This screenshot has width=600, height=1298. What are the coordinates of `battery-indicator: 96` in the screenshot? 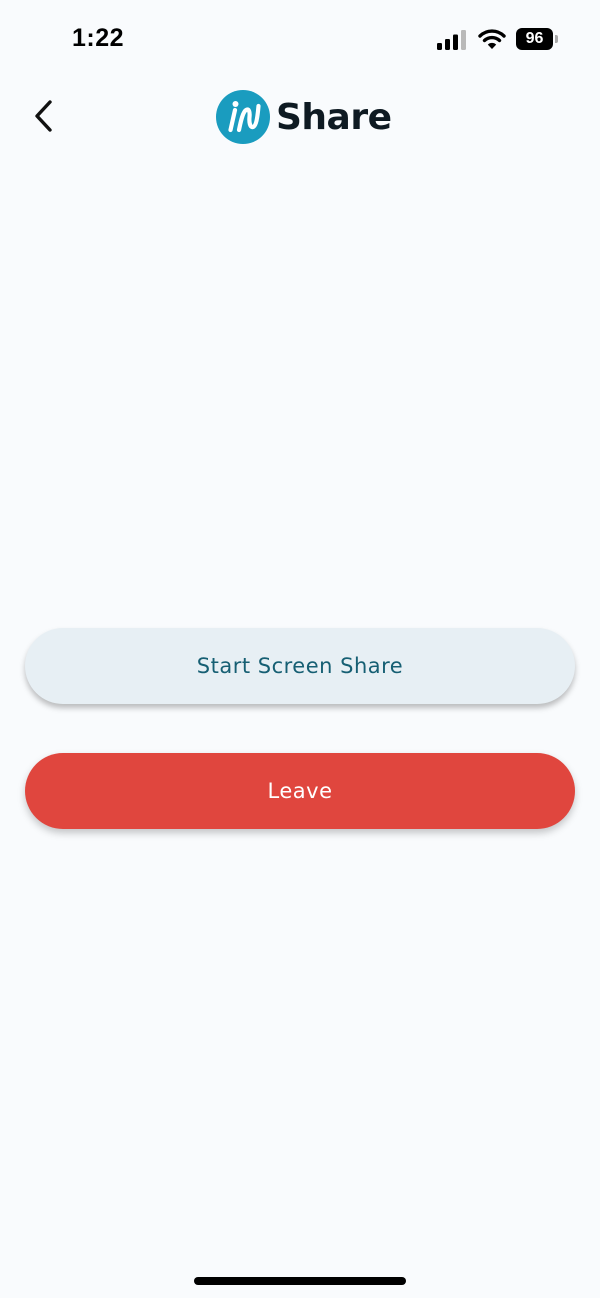 It's located at (537, 39).